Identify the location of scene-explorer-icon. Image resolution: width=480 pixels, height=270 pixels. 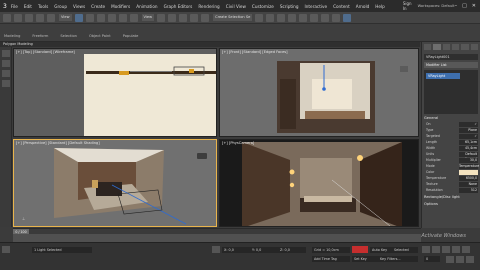
(6, 53).